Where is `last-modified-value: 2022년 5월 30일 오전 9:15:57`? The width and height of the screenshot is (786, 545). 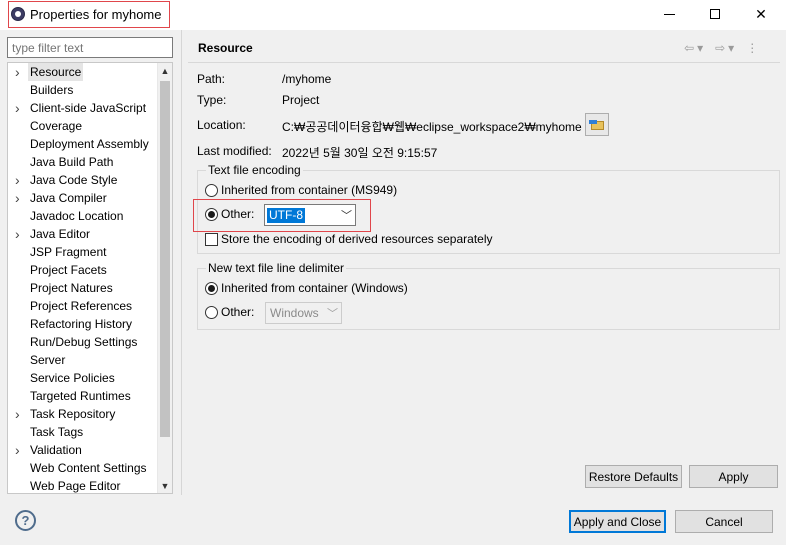 last-modified-value: 2022년 5월 30일 오전 9:15:57 is located at coordinates (360, 153).